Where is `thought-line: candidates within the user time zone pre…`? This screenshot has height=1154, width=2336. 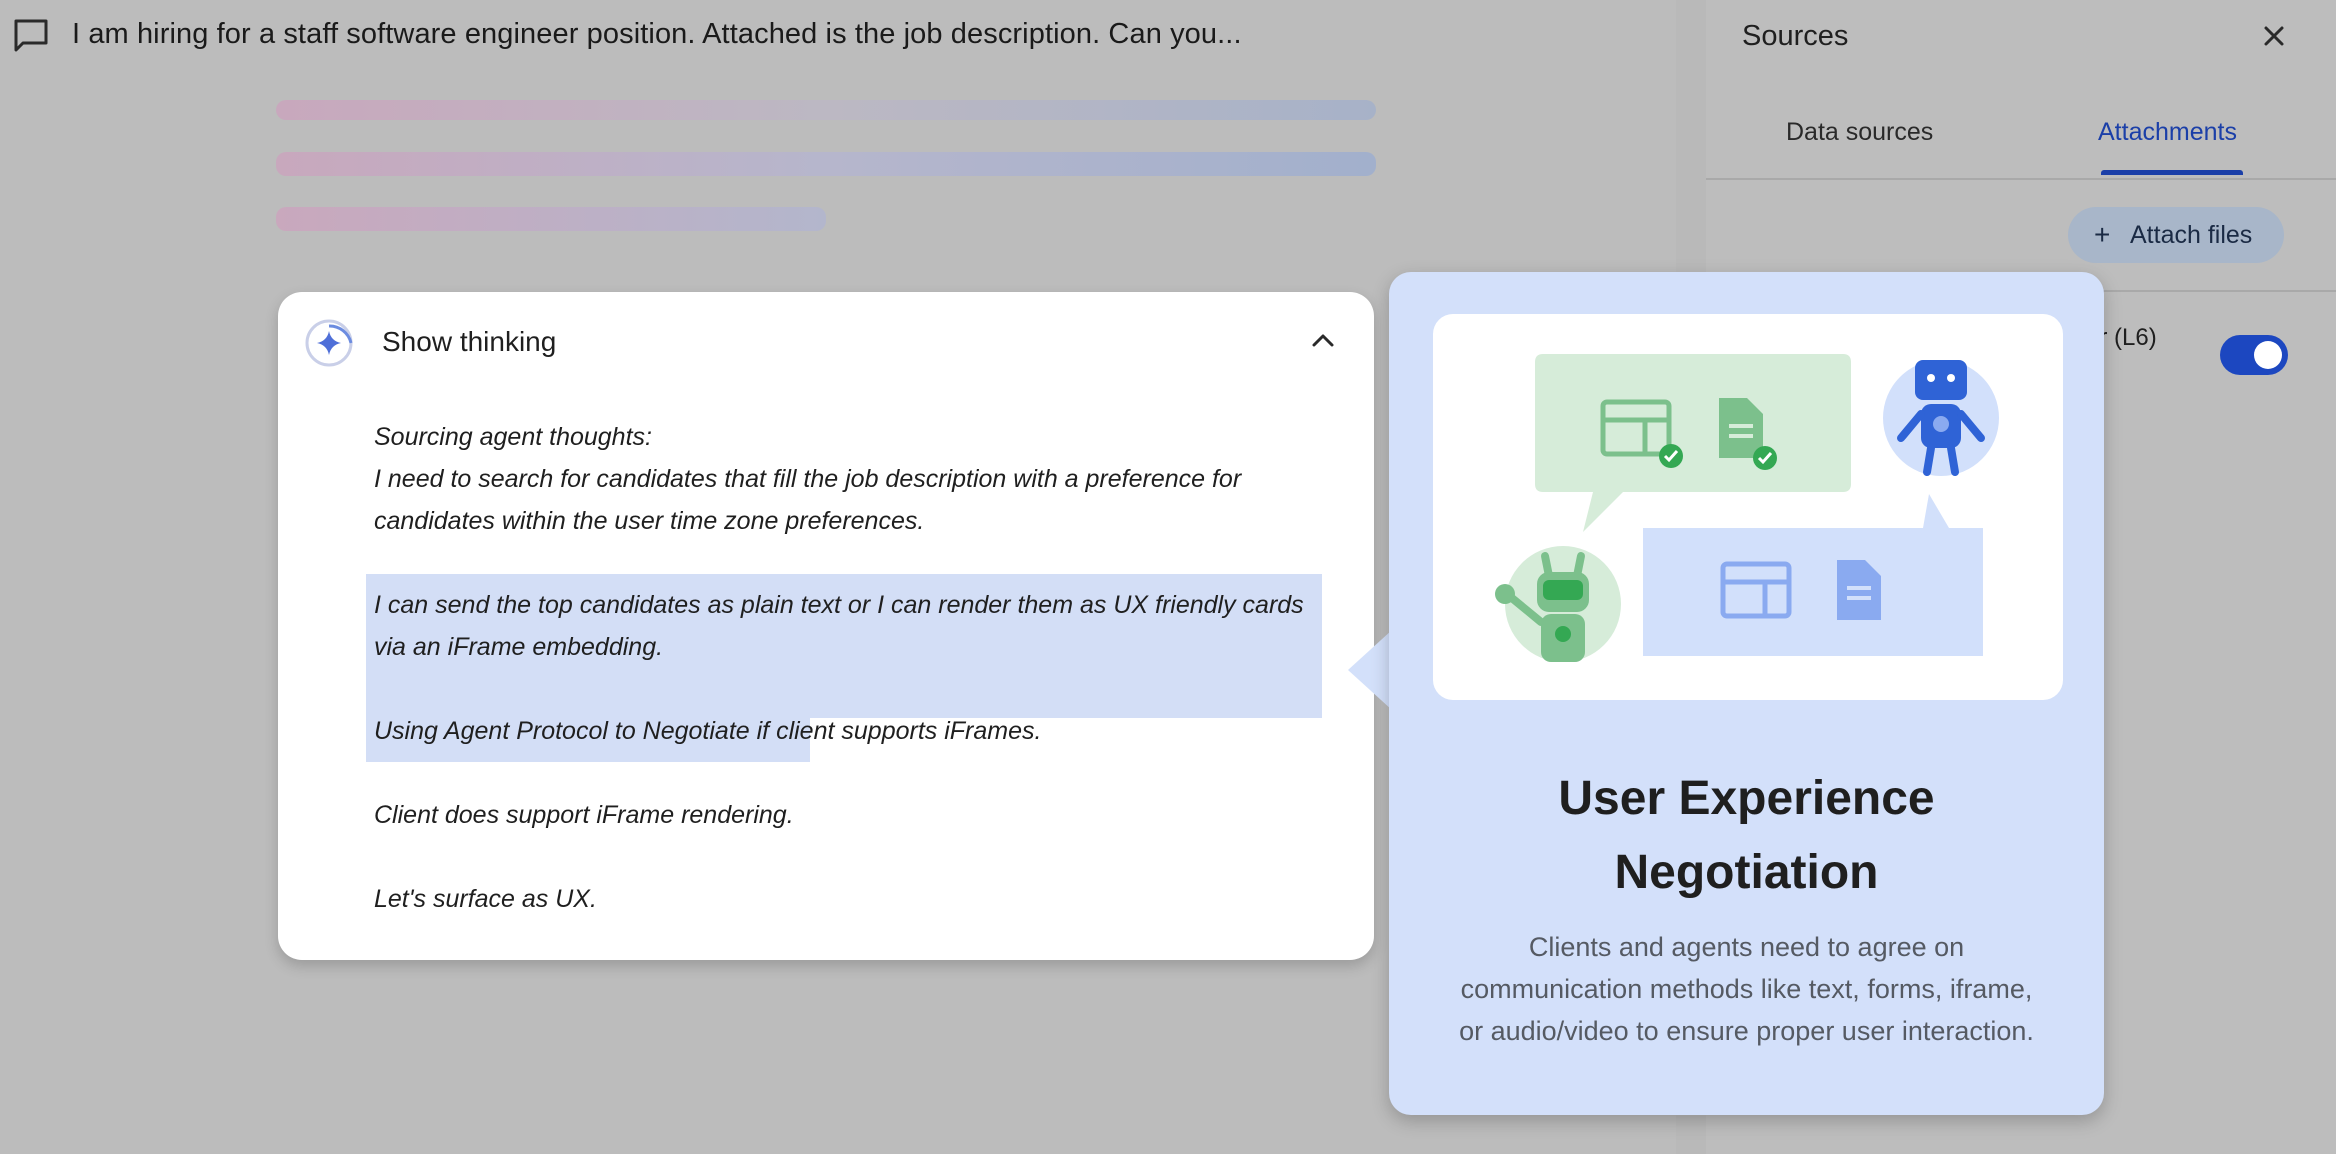 thought-line: candidates within the user time zone pre… is located at coordinates (649, 521).